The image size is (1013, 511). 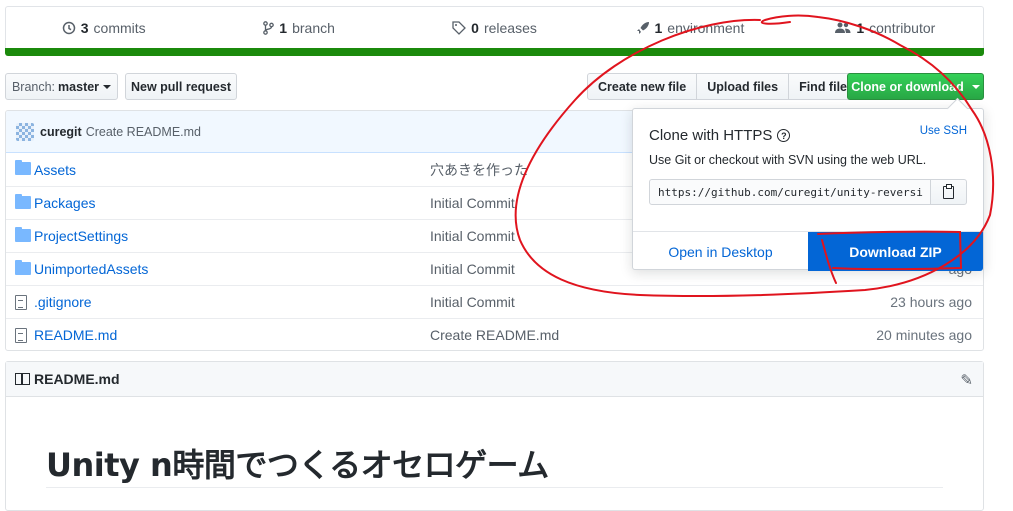 I want to click on commits-link: 3 commits, so click(x=103, y=28).